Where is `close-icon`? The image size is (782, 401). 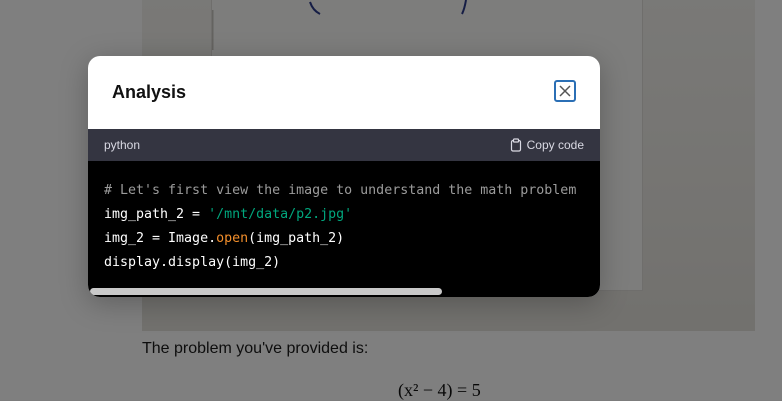 close-icon is located at coordinates (565, 91).